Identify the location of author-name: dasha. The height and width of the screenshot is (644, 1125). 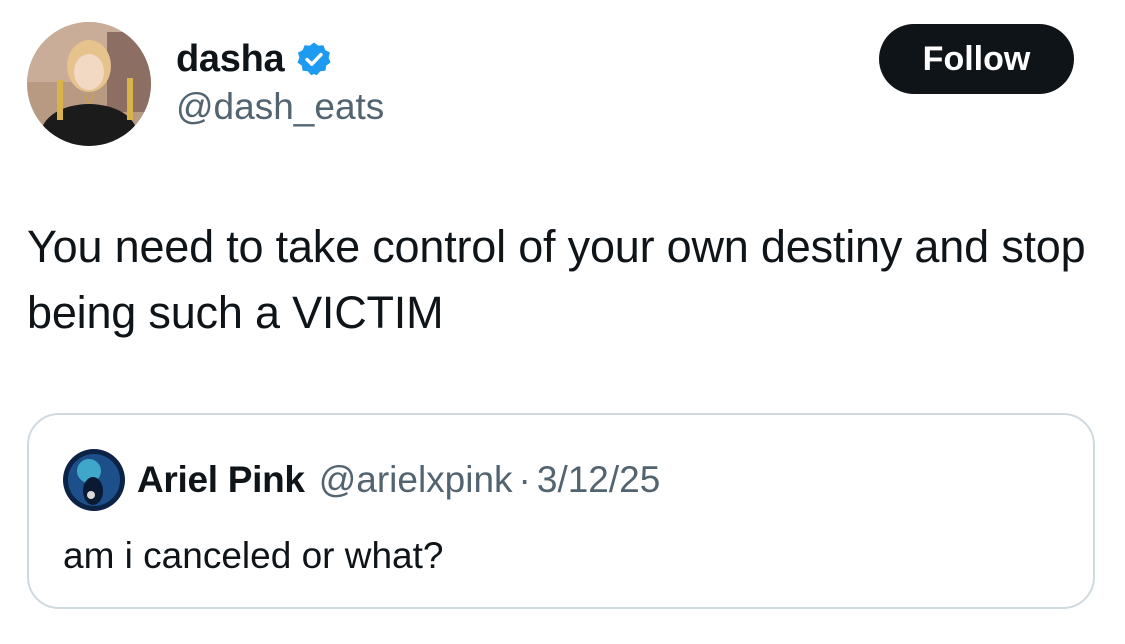
(230, 59).